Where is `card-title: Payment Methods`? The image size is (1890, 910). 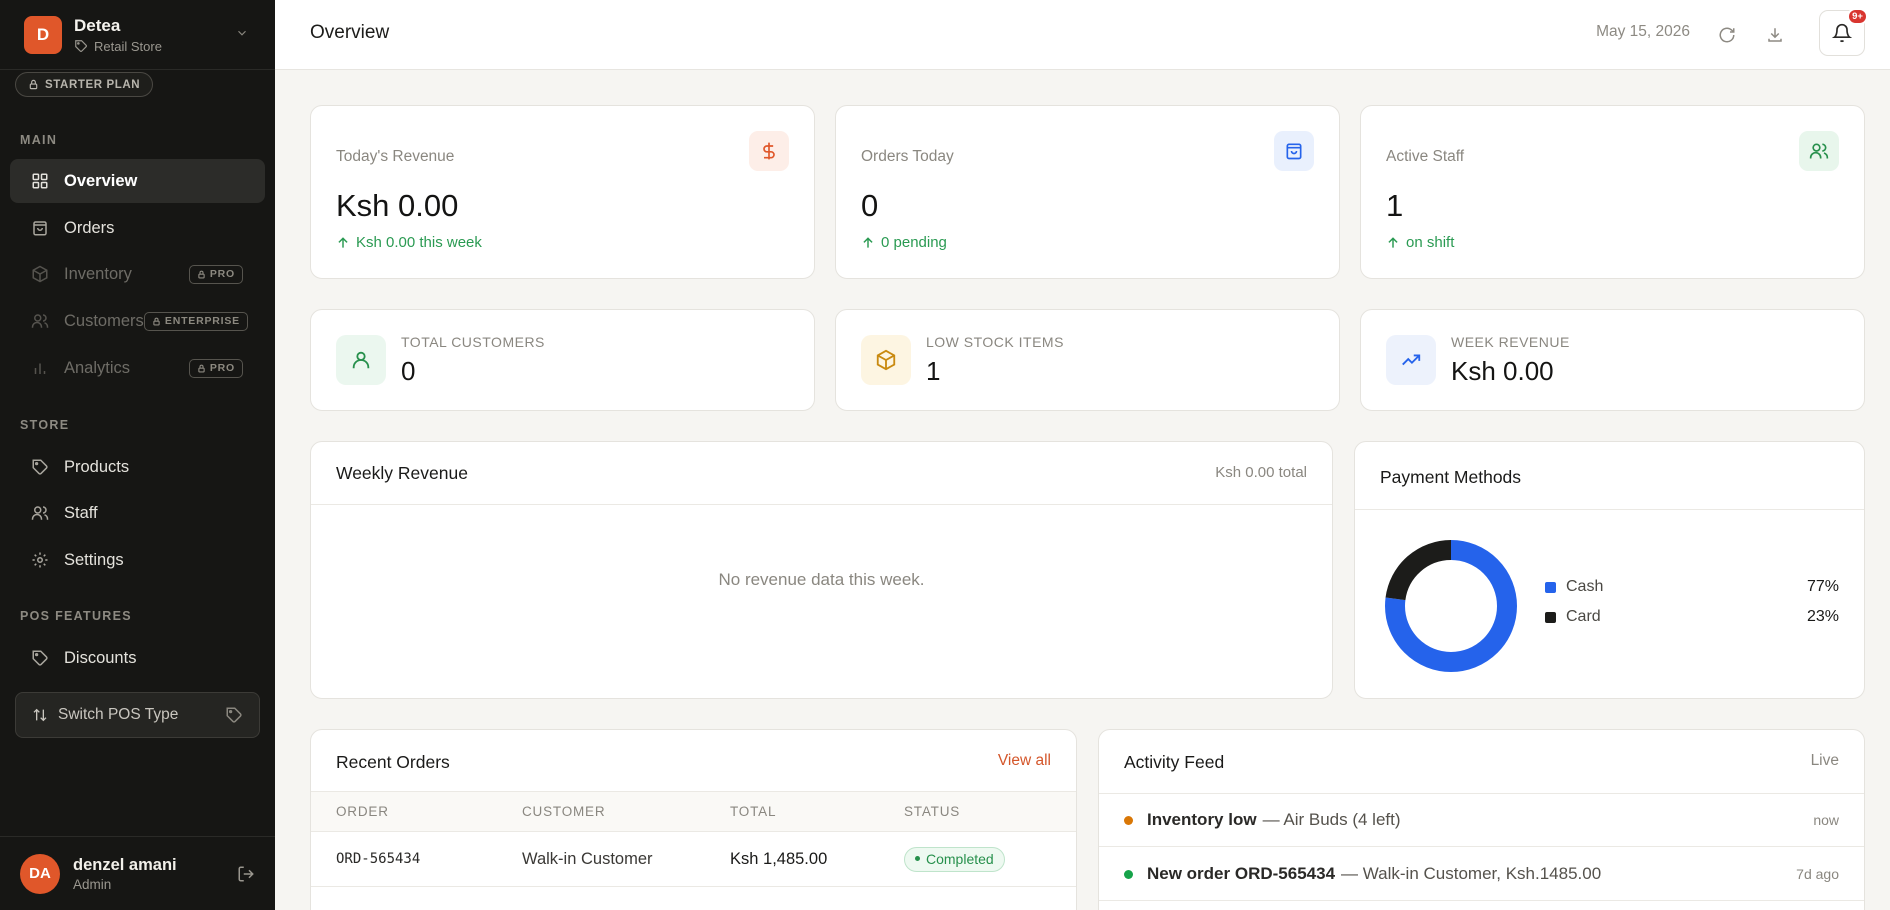 card-title: Payment Methods is located at coordinates (1451, 477).